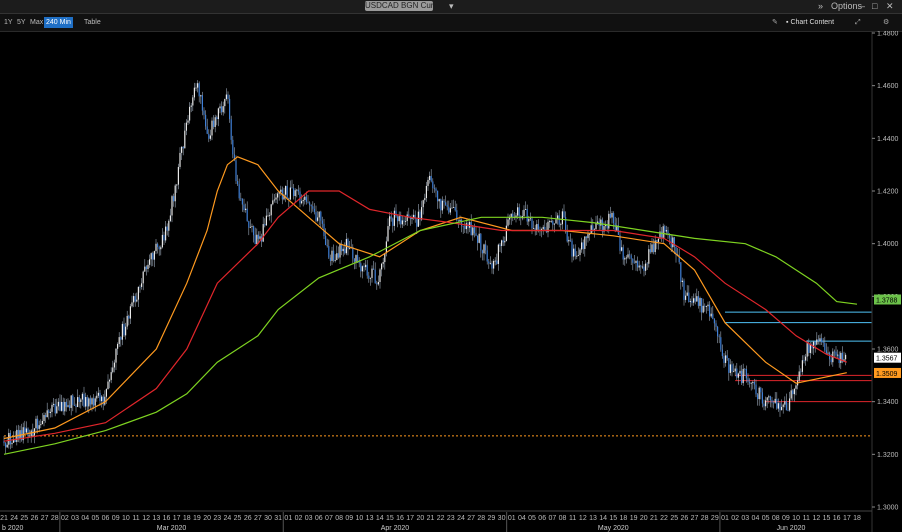 The image size is (902, 532). What do you see at coordinates (451, 6) in the screenshot?
I see `title-dropdown-icon: ▾` at bounding box center [451, 6].